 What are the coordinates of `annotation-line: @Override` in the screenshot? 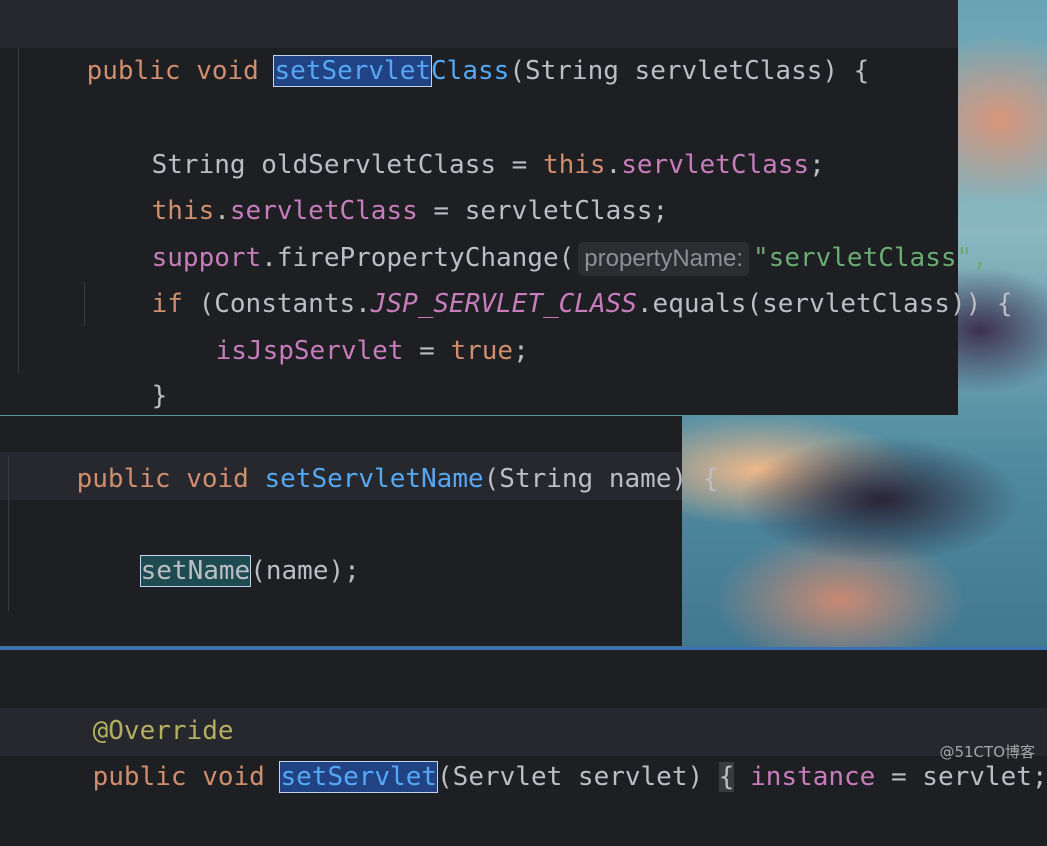 It's located at (523, 704).